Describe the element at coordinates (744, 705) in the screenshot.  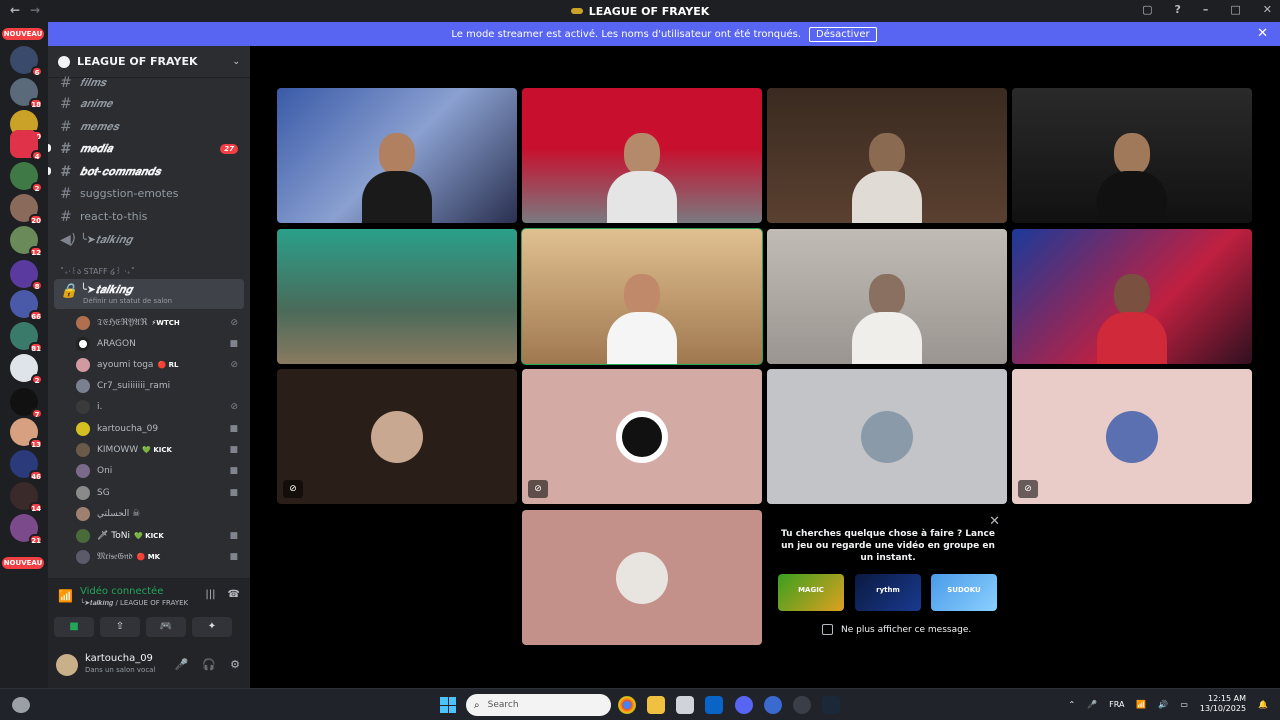
I see `discord-icon` at that location.